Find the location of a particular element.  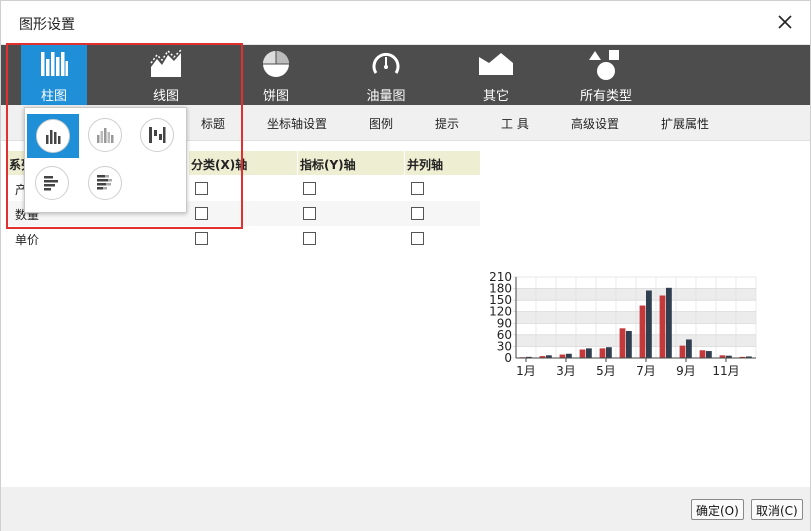

chart-type-label: 所有类型 is located at coordinates (605, 96).